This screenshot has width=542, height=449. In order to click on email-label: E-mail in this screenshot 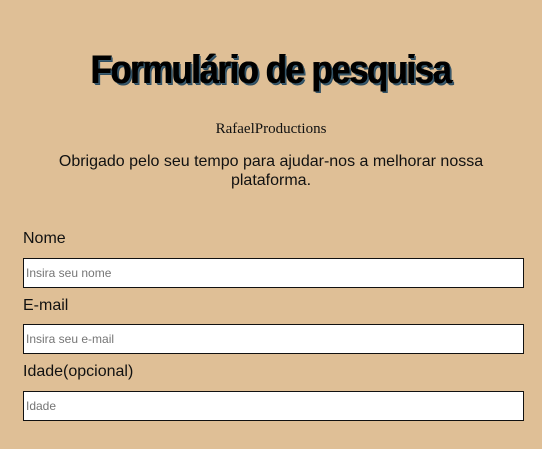, I will do `click(46, 305)`.